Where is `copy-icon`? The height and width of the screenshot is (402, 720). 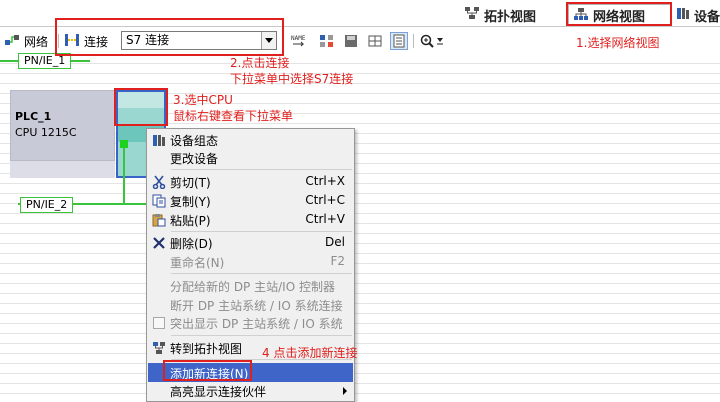 copy-icon is located at coordinates (158, 200).